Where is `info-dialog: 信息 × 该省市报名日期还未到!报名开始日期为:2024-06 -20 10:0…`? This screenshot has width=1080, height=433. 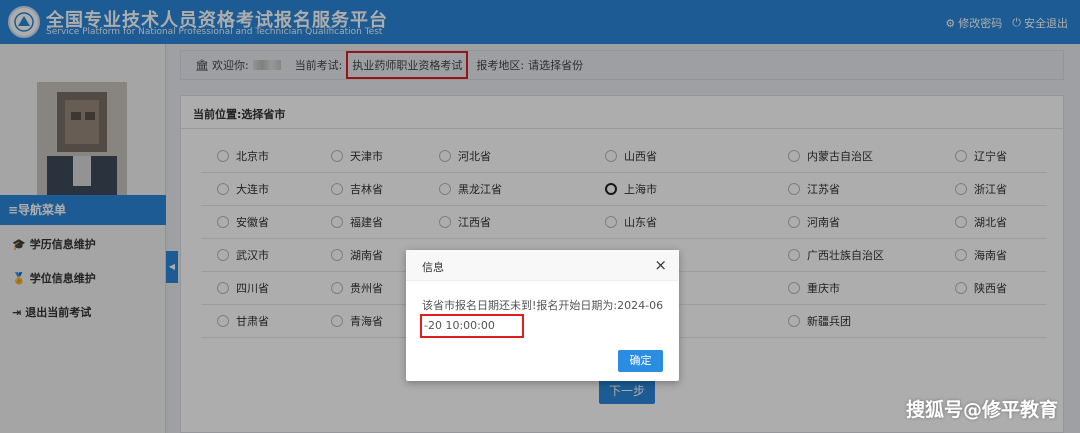
info-dialog: 信息 × 该省市报名日期还未到!报名开始日期为:2024-06 -20 10:0… is located at coordinates (542, 315).